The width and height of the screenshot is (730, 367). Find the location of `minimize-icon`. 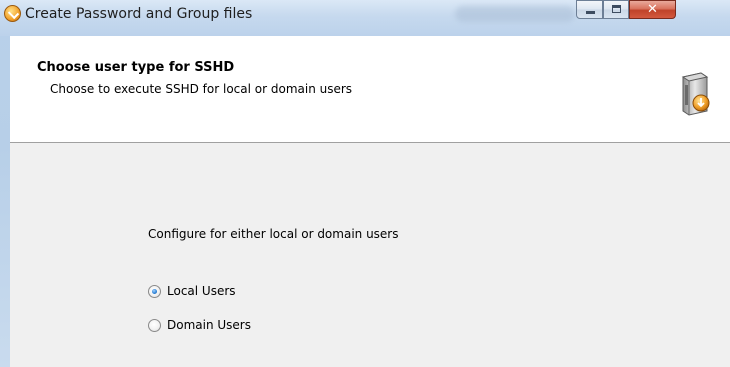

minimize-icon is located at coordinates (590, 12).